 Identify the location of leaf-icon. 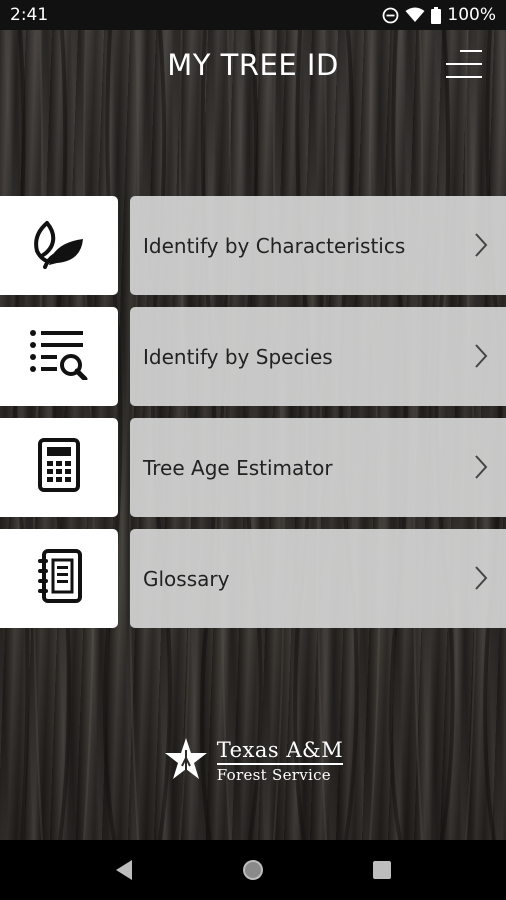
(59, 245).